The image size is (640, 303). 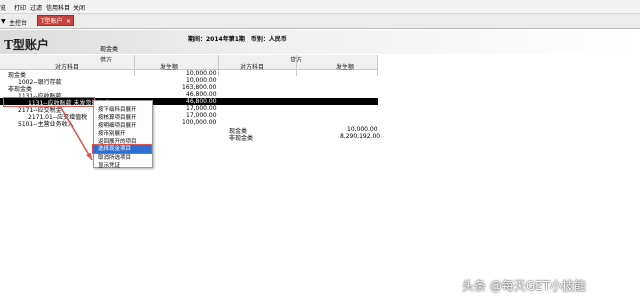 What do you see at coordinates (117, 109) in the screenshot?
I see `menu-expand-subaccount: 按下级科目展开` at bounding box center [117, 109].